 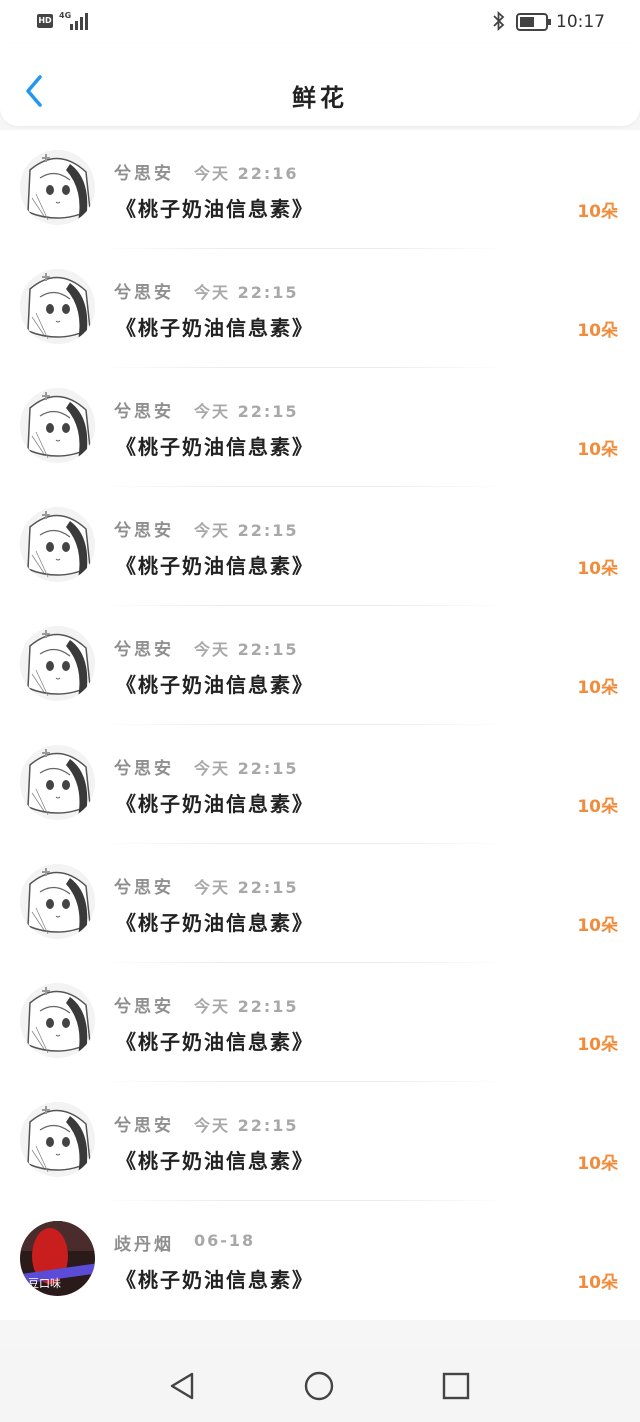 I want to click on list-item: 豆口味 歧丹烟 06-18 《桃子奶油信息素》 10朵, so click(x=320, y=1260).